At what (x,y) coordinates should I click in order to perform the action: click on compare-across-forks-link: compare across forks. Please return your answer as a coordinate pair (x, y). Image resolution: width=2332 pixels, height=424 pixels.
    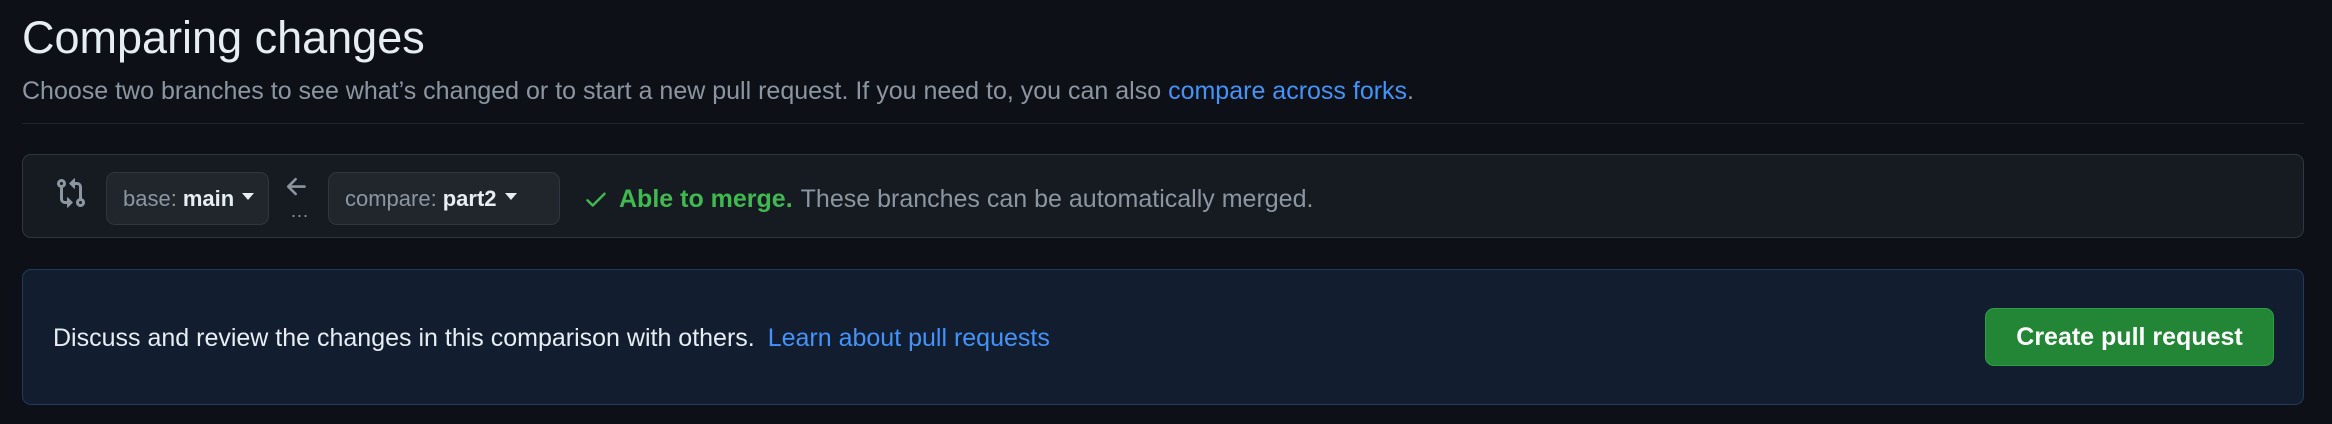
    Looking at the image, I should click on (1287, 91).